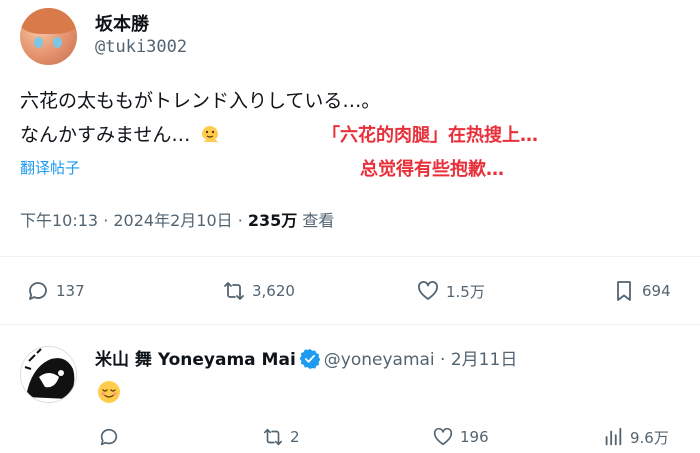 The image size is (700, 453). I want to click on avatar-hair-shape, so click(48, 21).